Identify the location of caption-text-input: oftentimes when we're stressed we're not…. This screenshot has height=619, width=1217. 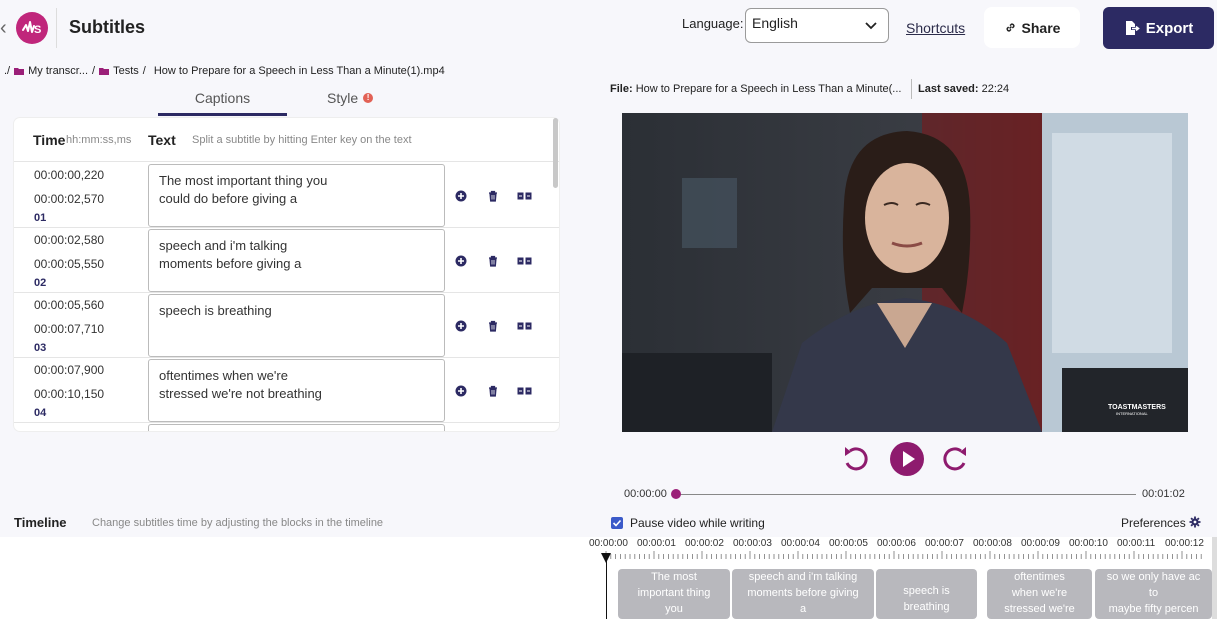
(296, 390).